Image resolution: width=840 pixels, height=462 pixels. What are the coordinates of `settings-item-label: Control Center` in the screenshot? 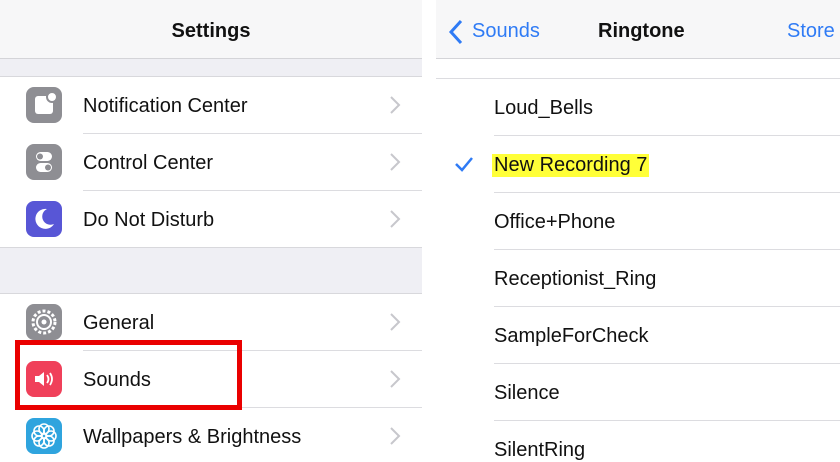 It's located at (148, 163).